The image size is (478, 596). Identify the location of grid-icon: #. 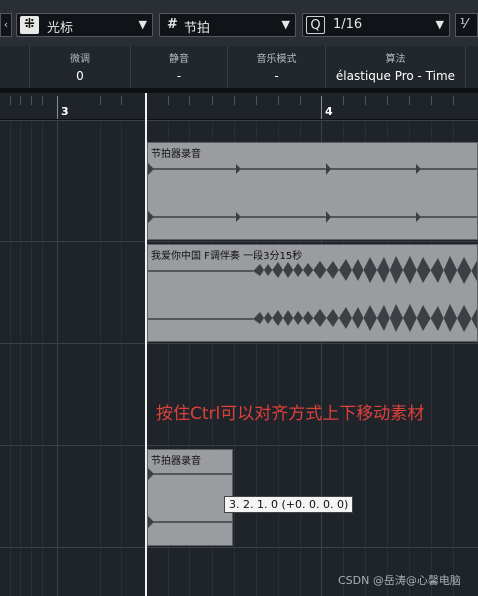
(172, 24).